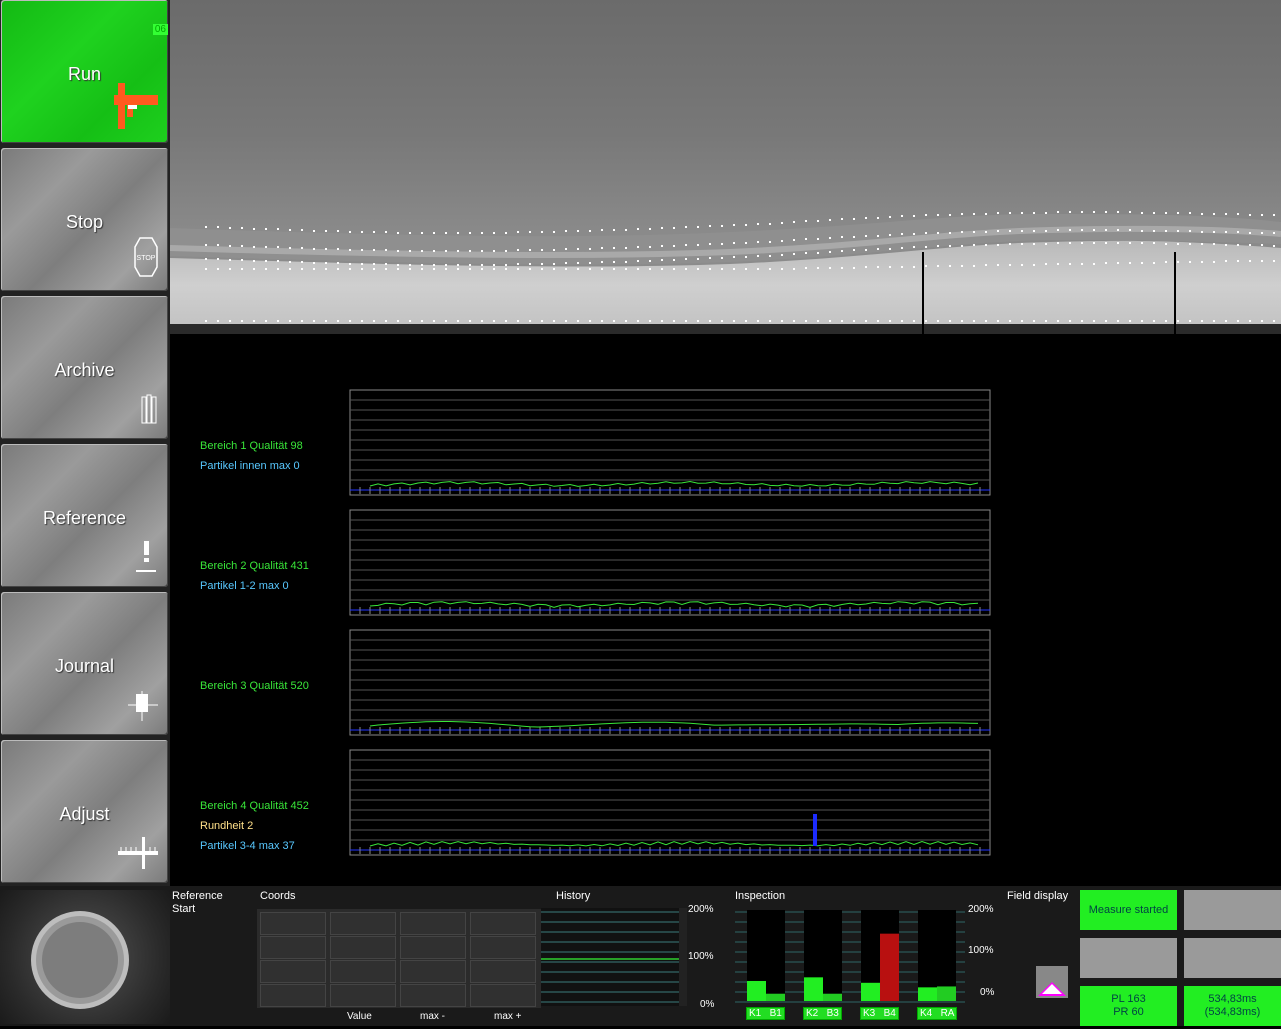 The width and height of the screenshot is (1281, 1029). What do you see at coordinates (146, 556) in the screenshot?
I see `exclamation-icon` at bounding box center [146, 556].